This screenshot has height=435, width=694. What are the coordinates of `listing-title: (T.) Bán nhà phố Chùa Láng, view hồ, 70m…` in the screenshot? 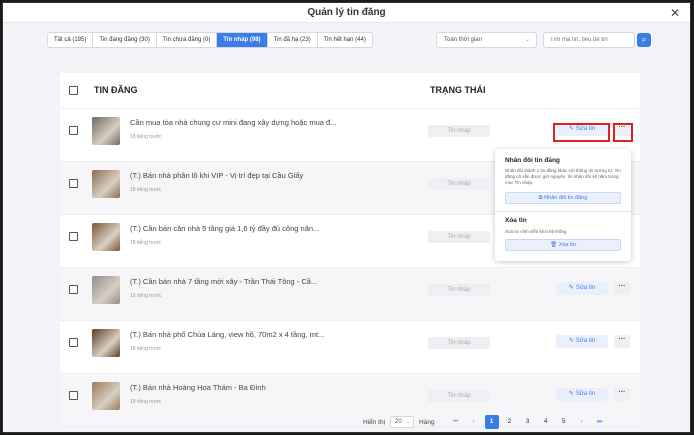 It's located at (227, 334).